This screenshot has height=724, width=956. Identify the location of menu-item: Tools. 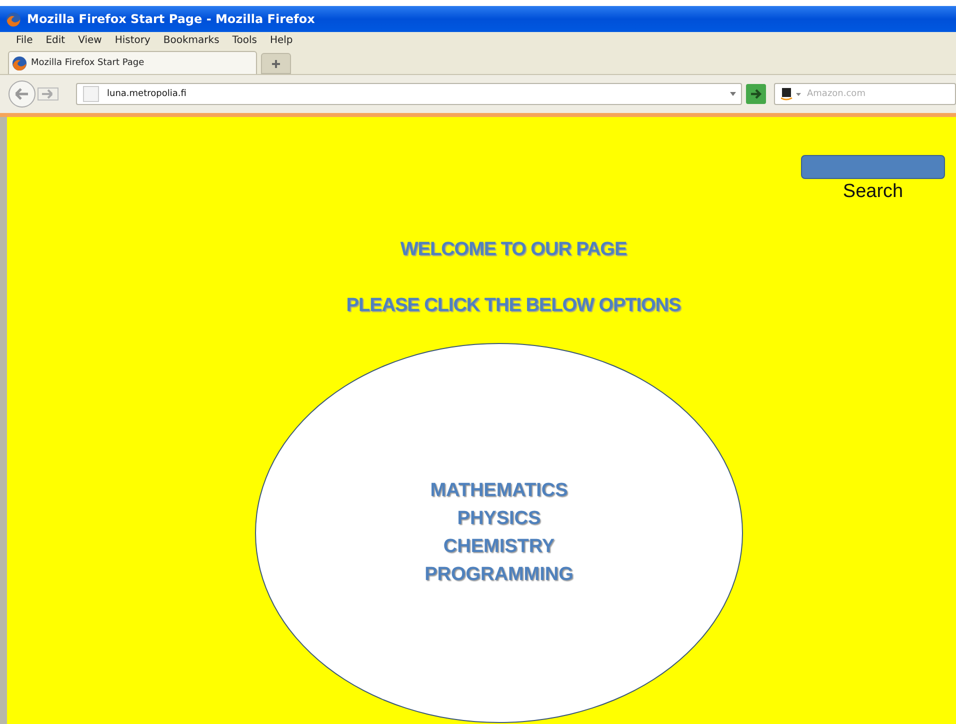
(244, 40).